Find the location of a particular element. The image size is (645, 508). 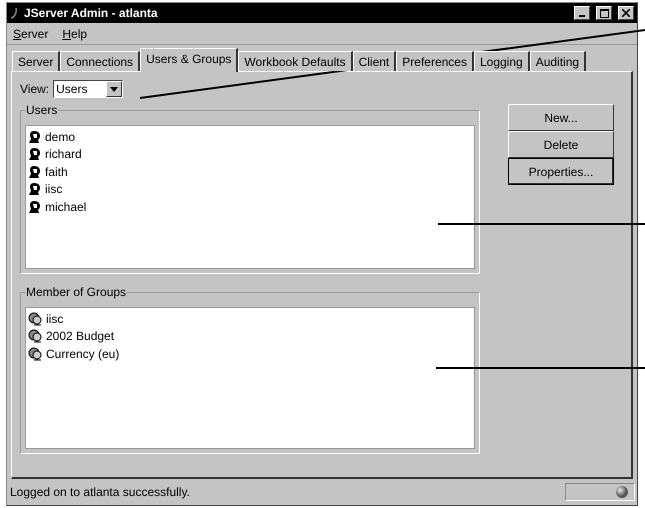

user-item: michael is located at coordinates (65, 207).